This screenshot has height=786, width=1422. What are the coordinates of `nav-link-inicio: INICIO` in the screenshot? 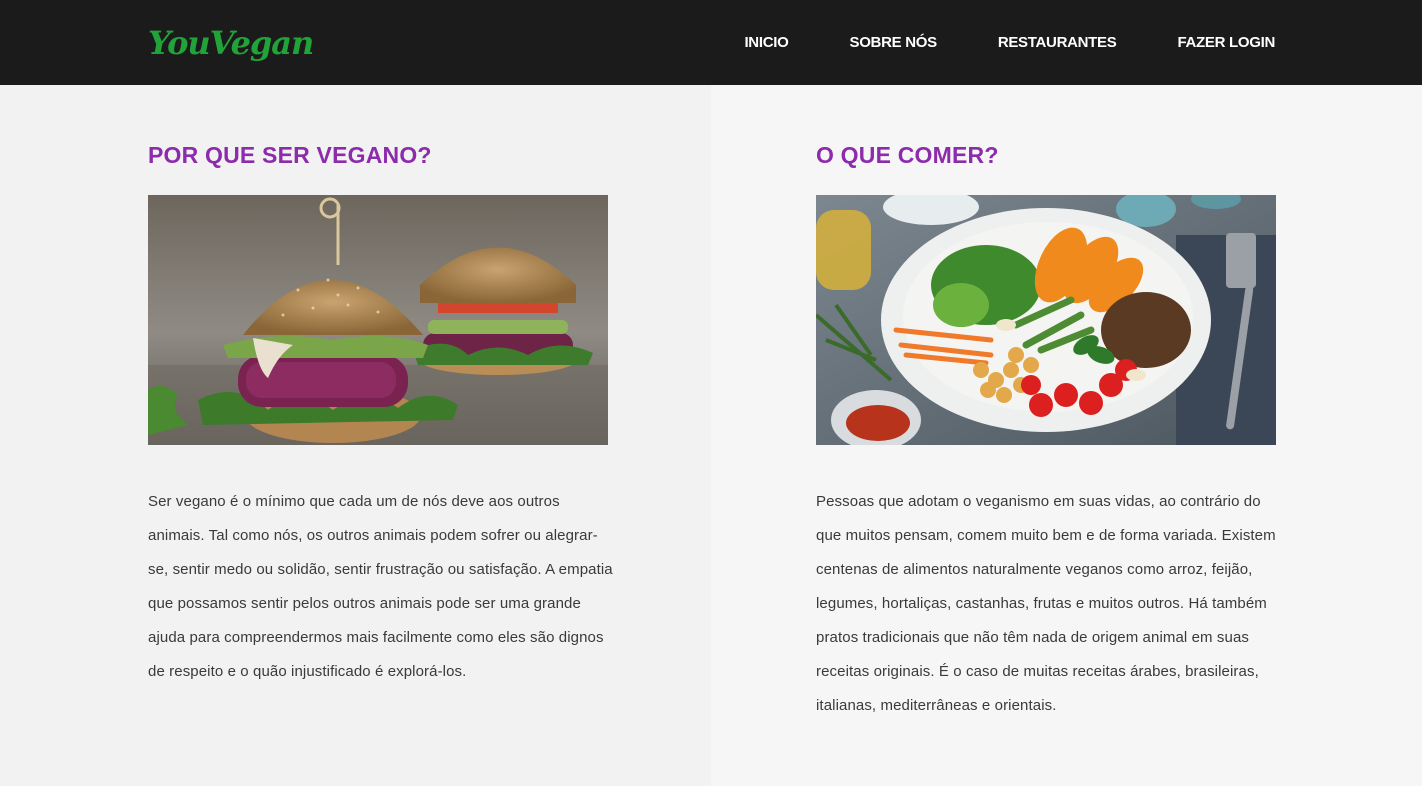 It's located at (766, 42).